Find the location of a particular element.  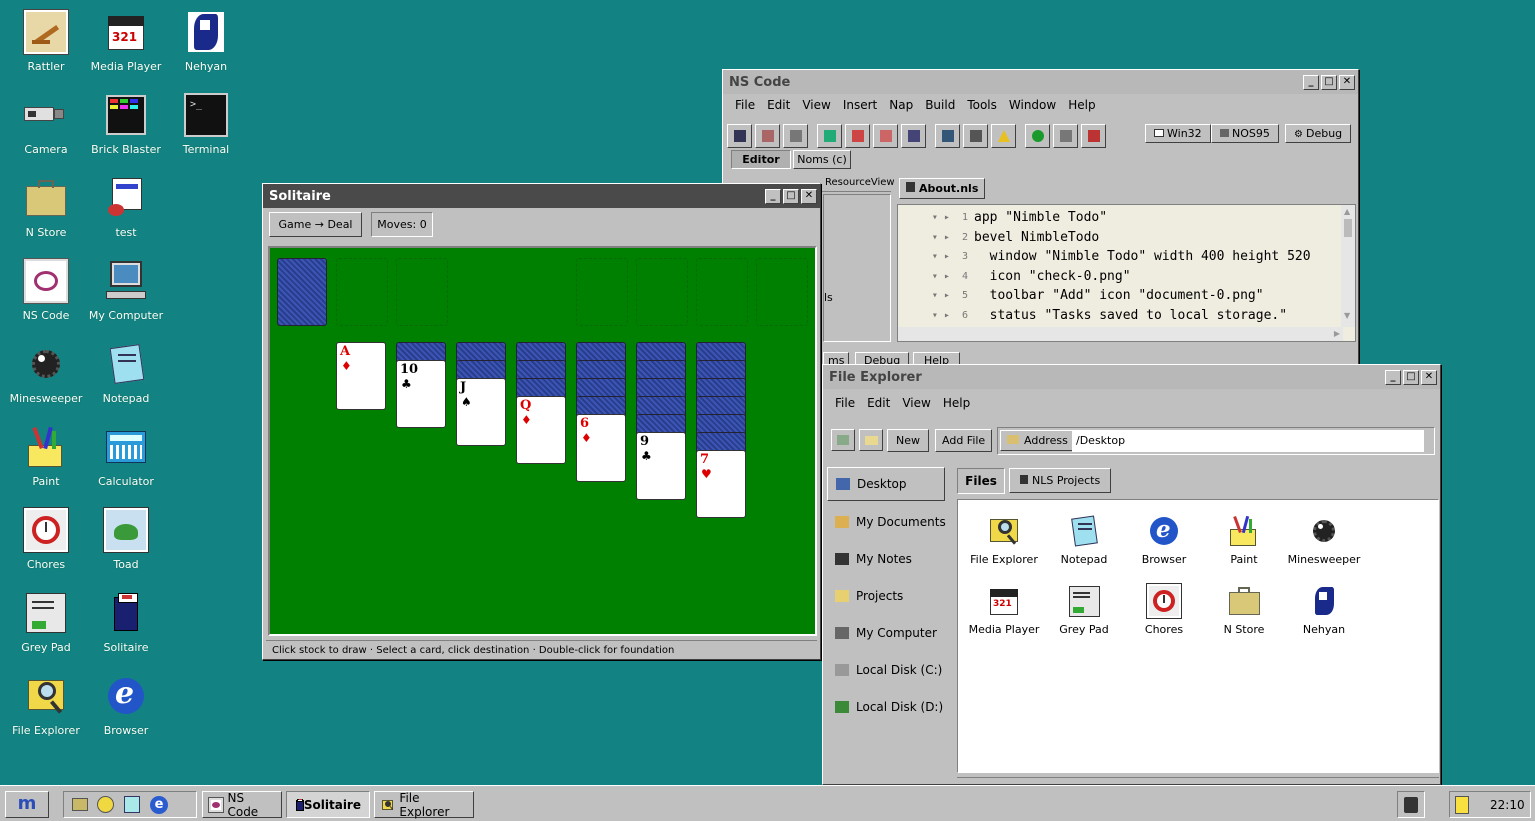

paste-button is located at coordinates (913, 136).